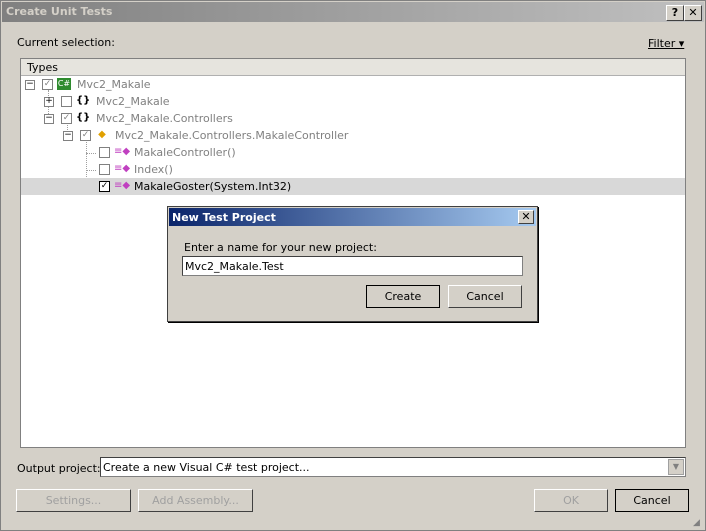  What do you see at coordinates (64, 84) in the screenshot?
I see `csharp-project-icon: C#` at bounding box center [64, 84].